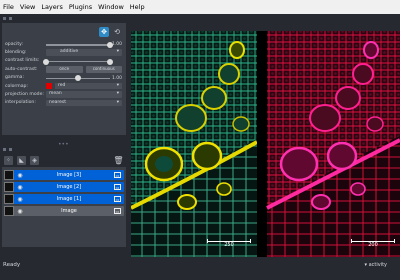  I want to click on scale-bar-left: 250, so click(229, 245).